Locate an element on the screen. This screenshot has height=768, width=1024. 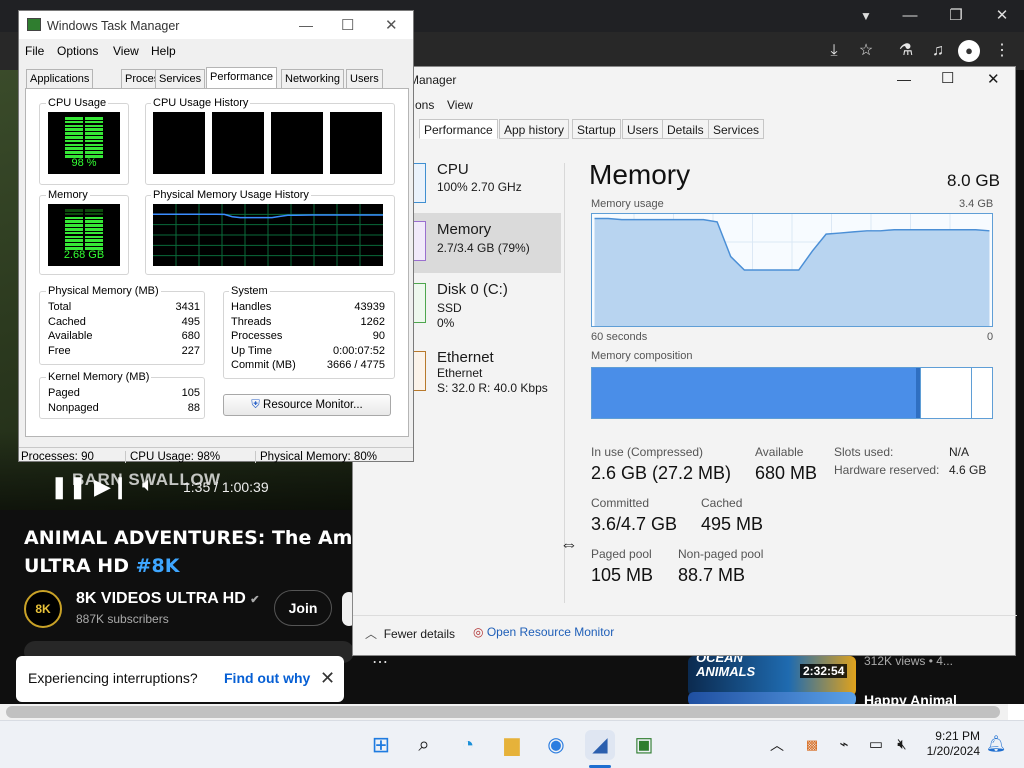
edge-icon: ◔ is located at coordinates (468, 745).